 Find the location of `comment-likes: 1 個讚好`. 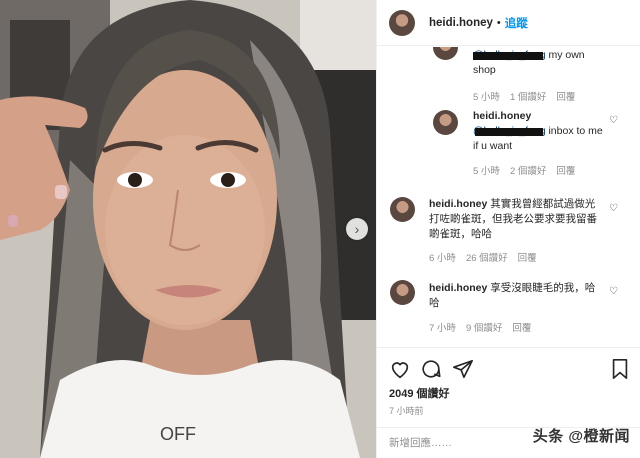

comment-likes: 1 個讚好 is located at coordinates (528, 96).